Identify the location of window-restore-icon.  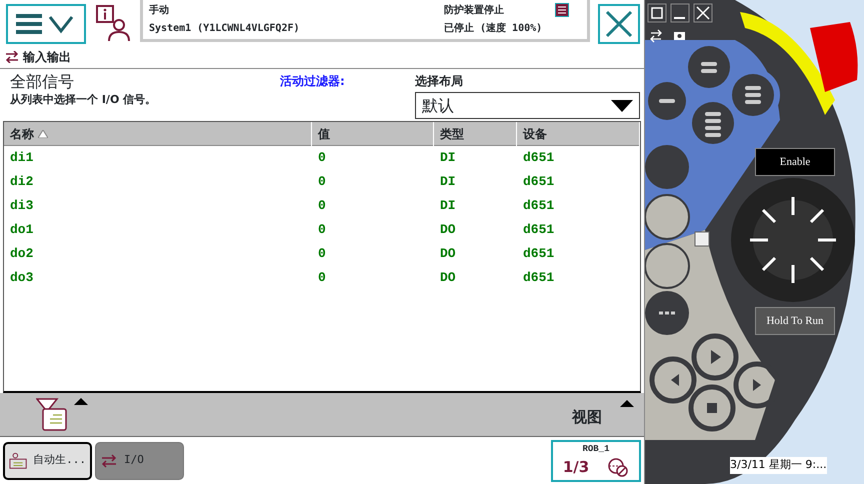
(657, 13).